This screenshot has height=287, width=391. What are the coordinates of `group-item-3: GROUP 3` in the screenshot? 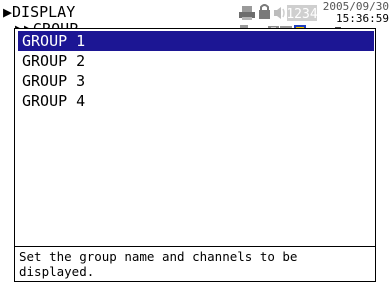 It's located at (196, 81).